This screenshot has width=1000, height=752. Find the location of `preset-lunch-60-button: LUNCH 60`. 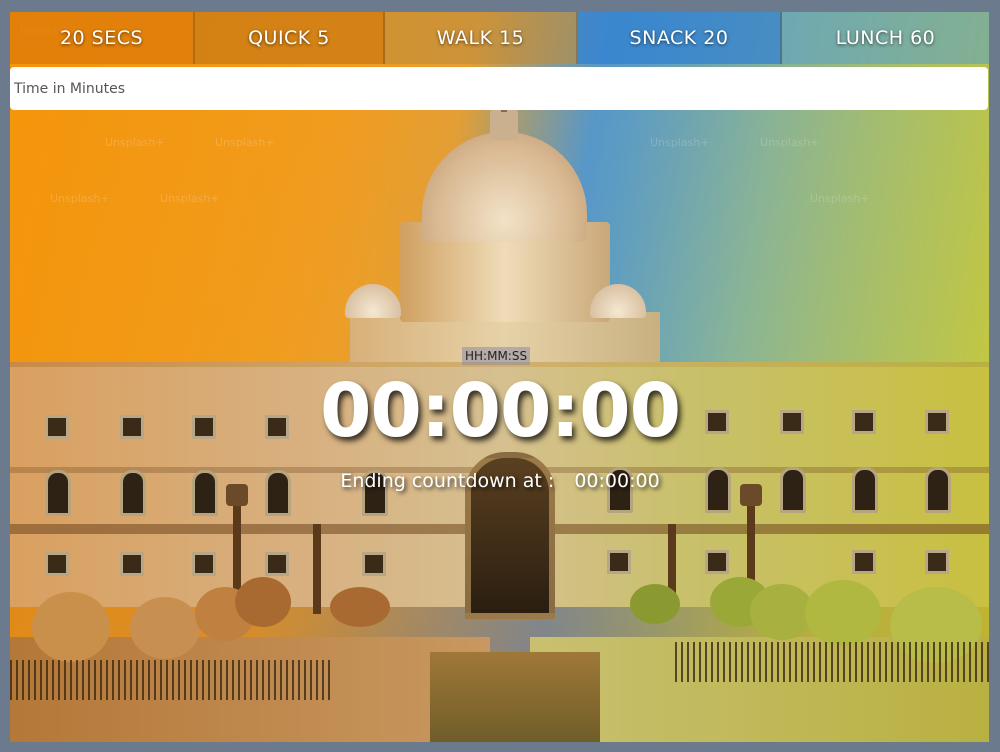

preset-lunch-60-button: LUNCH 60 is located at coordinates (885, 38).